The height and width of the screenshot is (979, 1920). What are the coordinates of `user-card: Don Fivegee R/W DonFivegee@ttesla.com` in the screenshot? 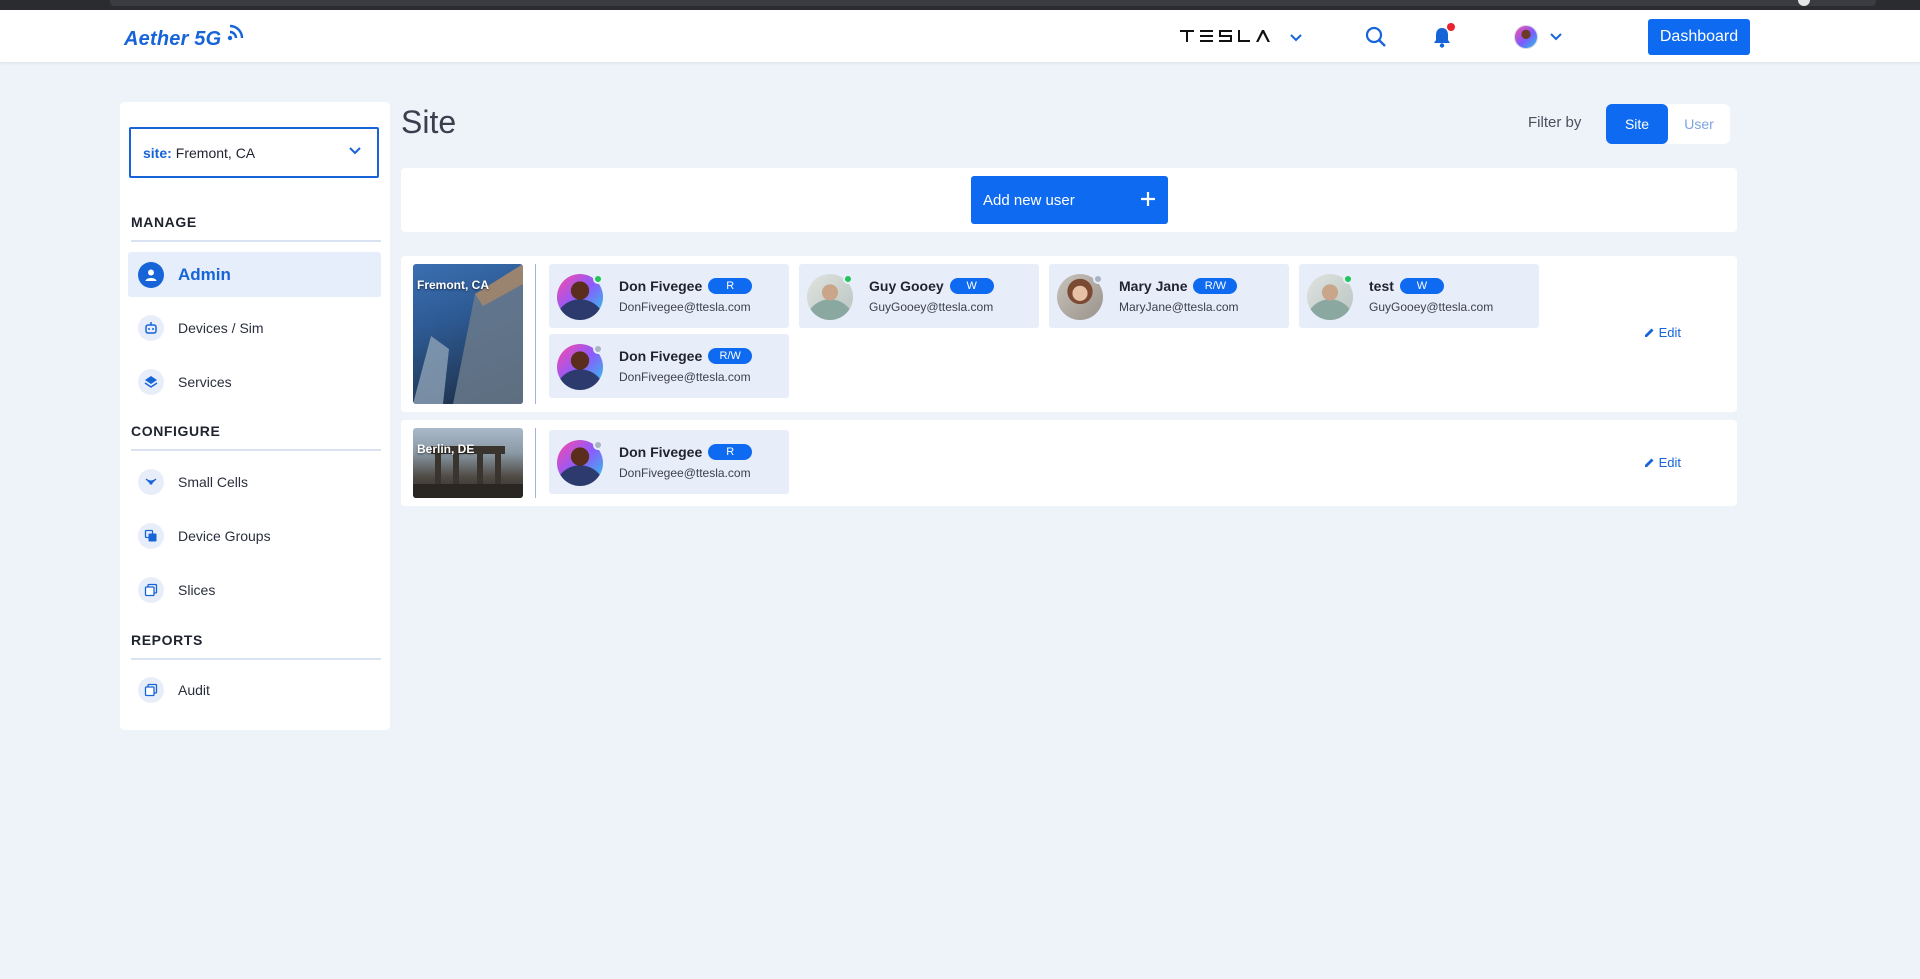 It's located at (669, 366).